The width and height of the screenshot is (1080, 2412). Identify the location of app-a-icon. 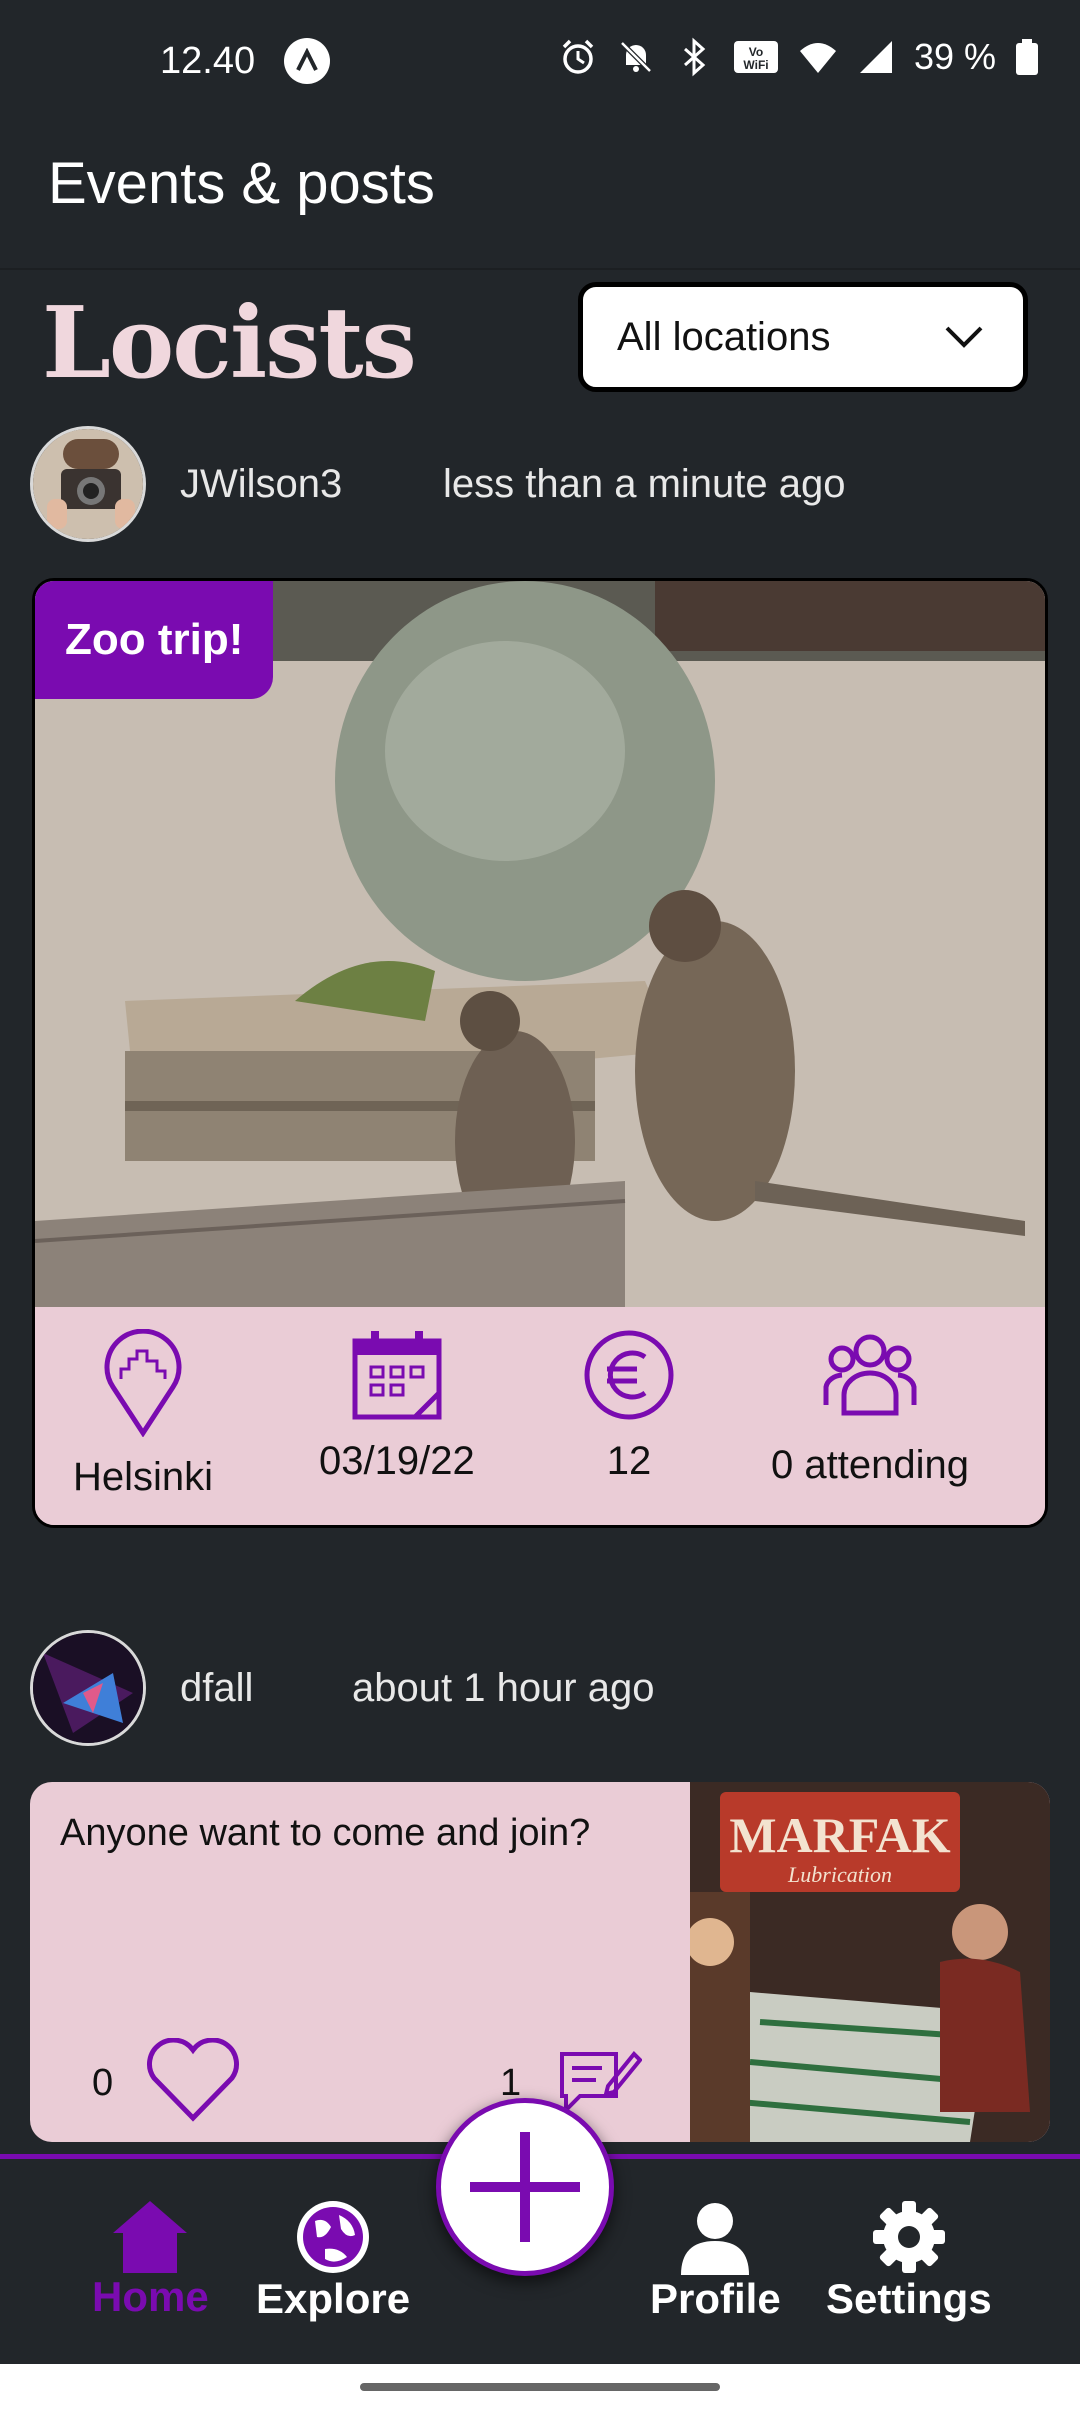
(307, 61).